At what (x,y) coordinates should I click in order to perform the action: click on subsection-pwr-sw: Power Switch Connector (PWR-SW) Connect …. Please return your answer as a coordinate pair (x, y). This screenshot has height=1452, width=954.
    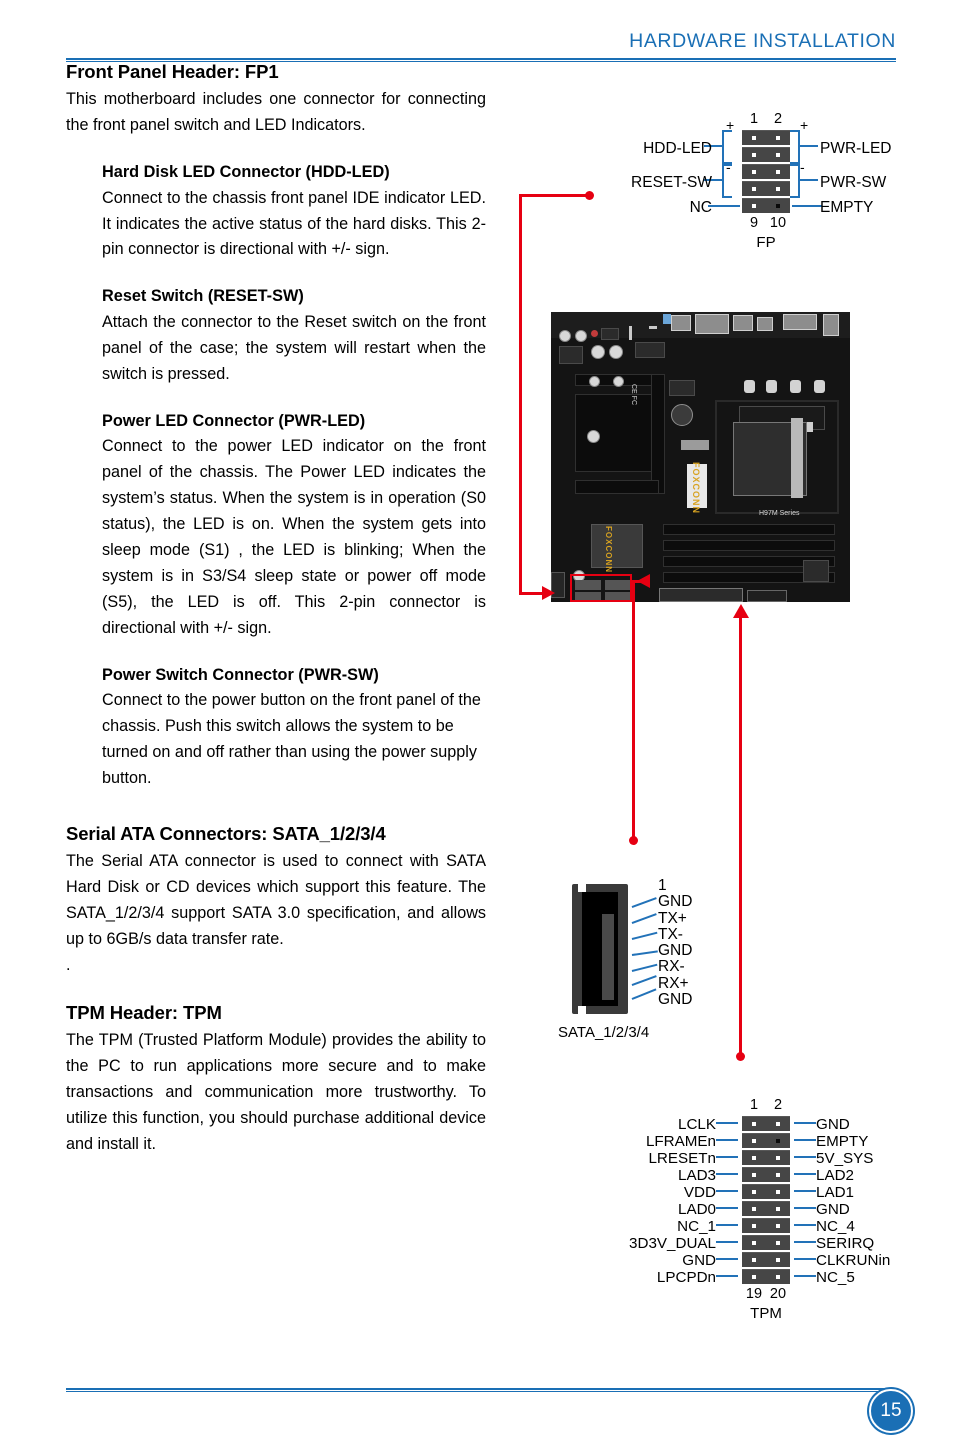
    Looking at the image, I should click on (294, 728).